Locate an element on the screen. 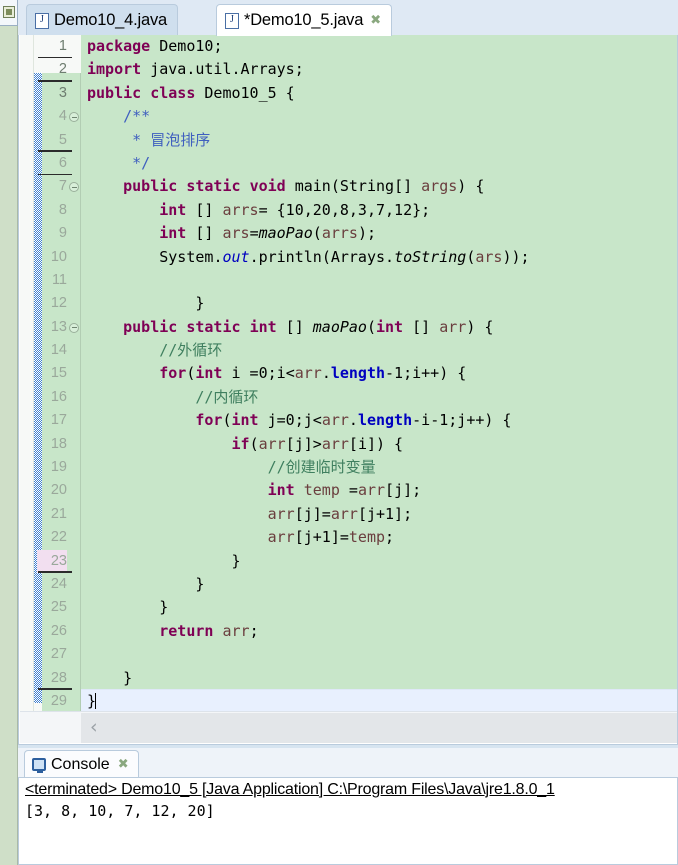 The width and height of the screenshot is (678, 865). code-line-row: int [] ars=maoPao(arrs); is located at coordinates (379, 233).